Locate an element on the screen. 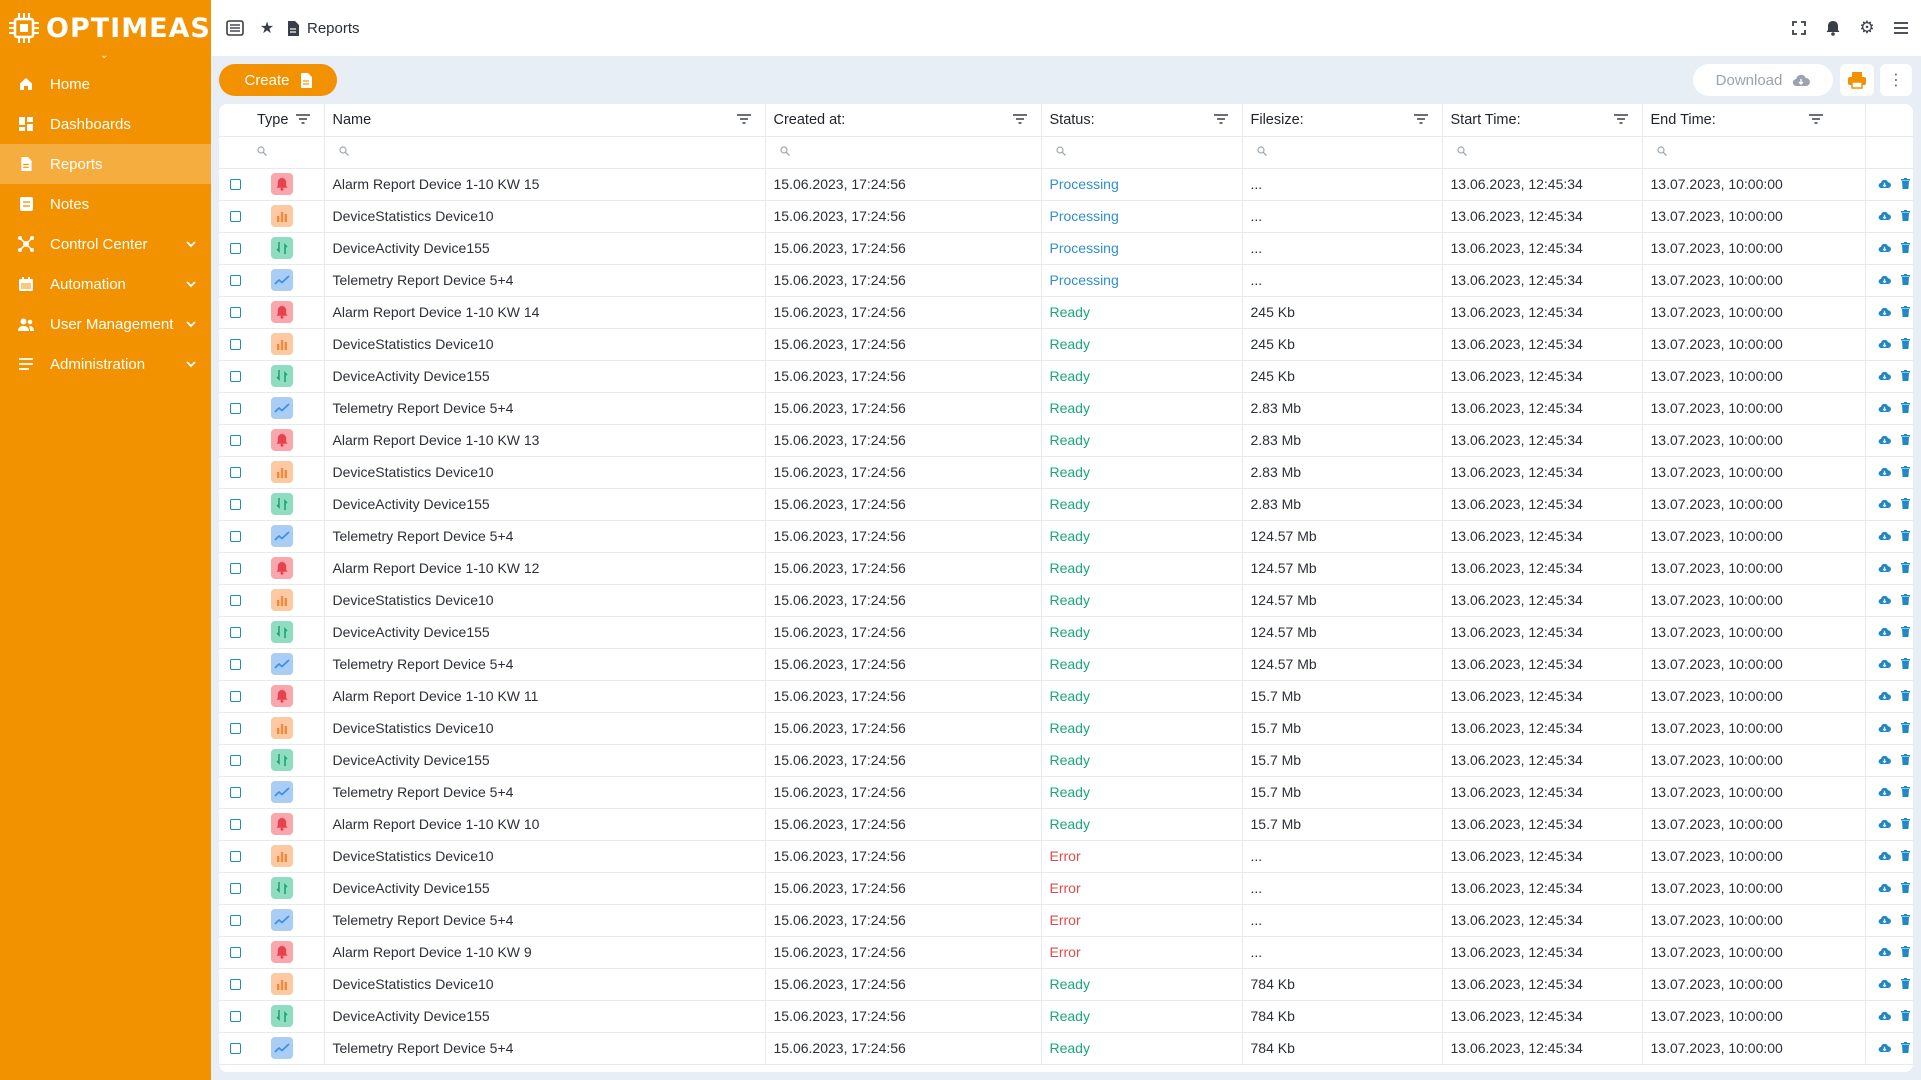 The height and width of the screenshot is (1080, 1921). sidebar-item-administration: Administration is located at coordinates (105, 364).